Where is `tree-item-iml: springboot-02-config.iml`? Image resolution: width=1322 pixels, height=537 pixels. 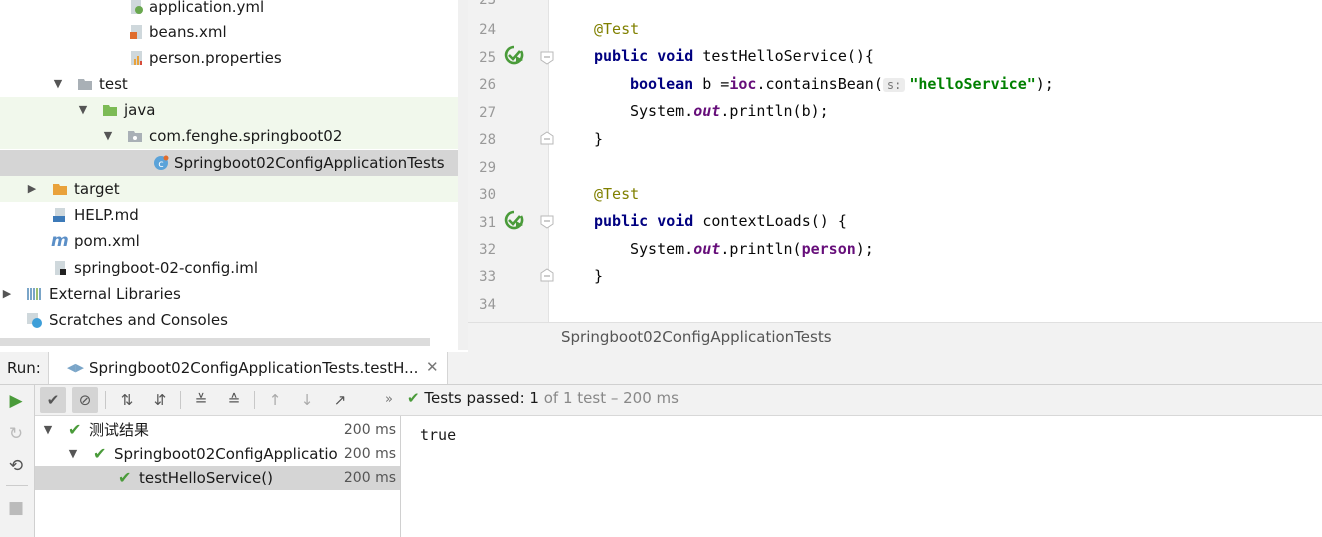 tree-item-iml: springboot-02-config.iml is located at coordinates (229, 268).